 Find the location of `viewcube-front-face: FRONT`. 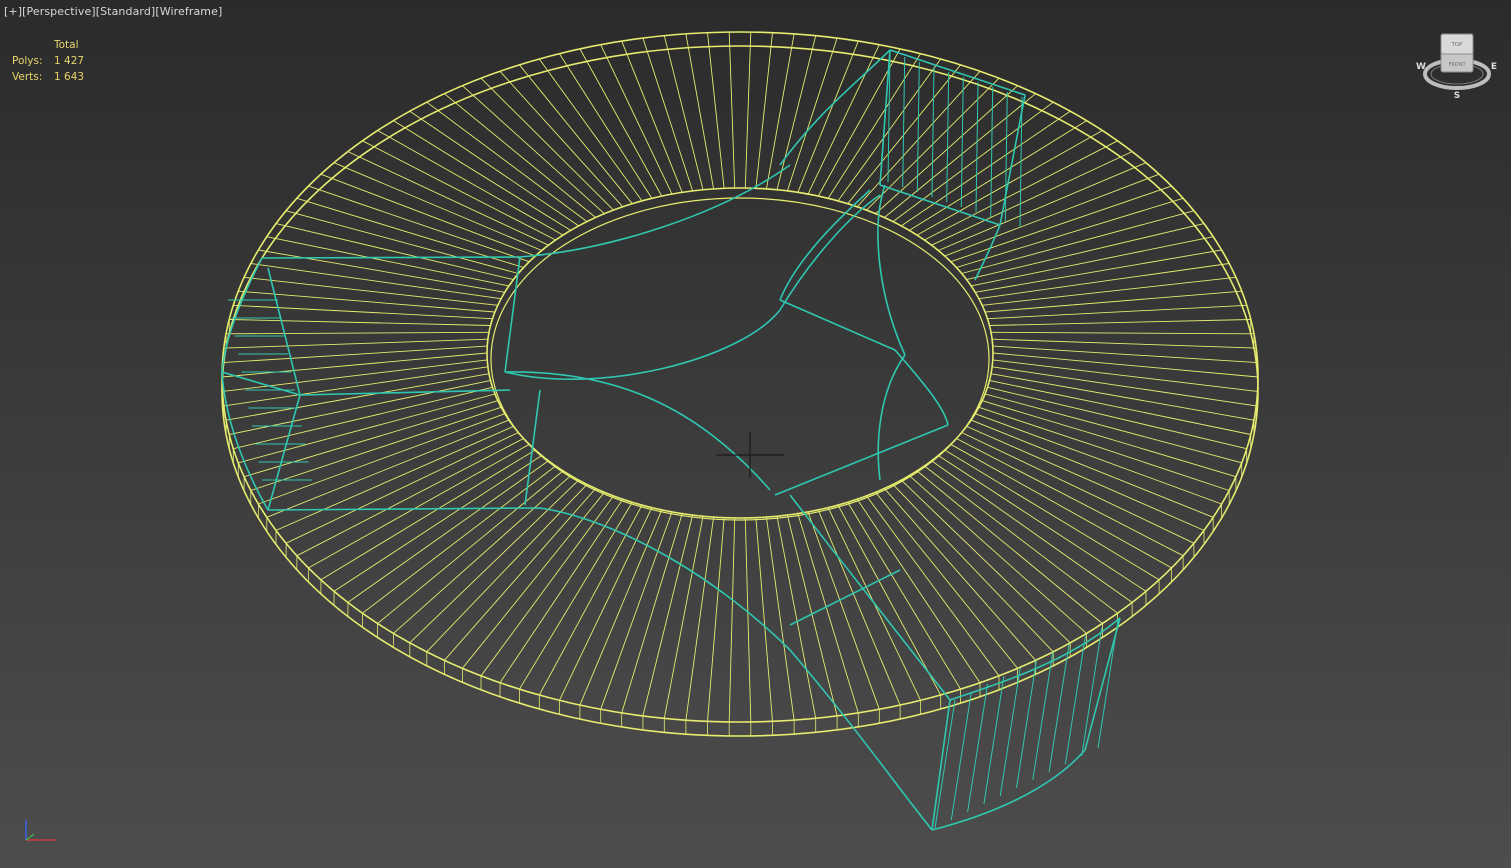

viewcube-front-face: FRONT is located at coordinates (1457, 65).